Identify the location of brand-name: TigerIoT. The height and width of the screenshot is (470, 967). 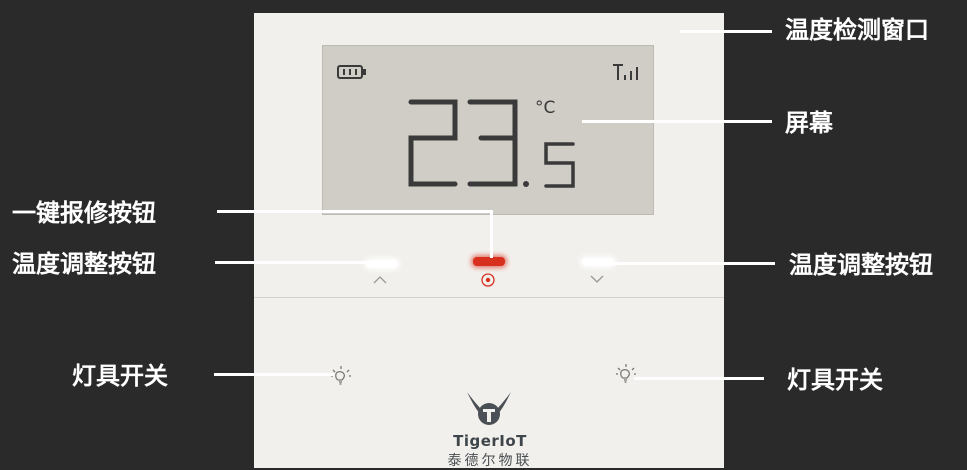
(490, 441).